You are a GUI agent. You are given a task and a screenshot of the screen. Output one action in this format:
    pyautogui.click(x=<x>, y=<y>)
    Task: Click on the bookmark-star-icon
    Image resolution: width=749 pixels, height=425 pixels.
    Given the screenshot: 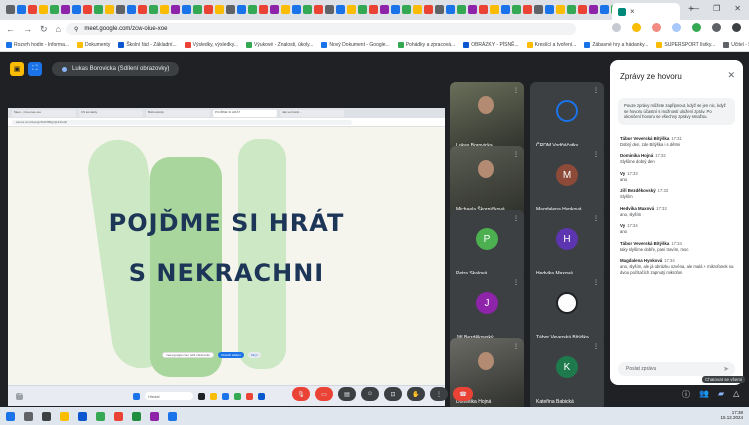 What is the action you would take?
    pyautogui.click(x=636, y=27)
    